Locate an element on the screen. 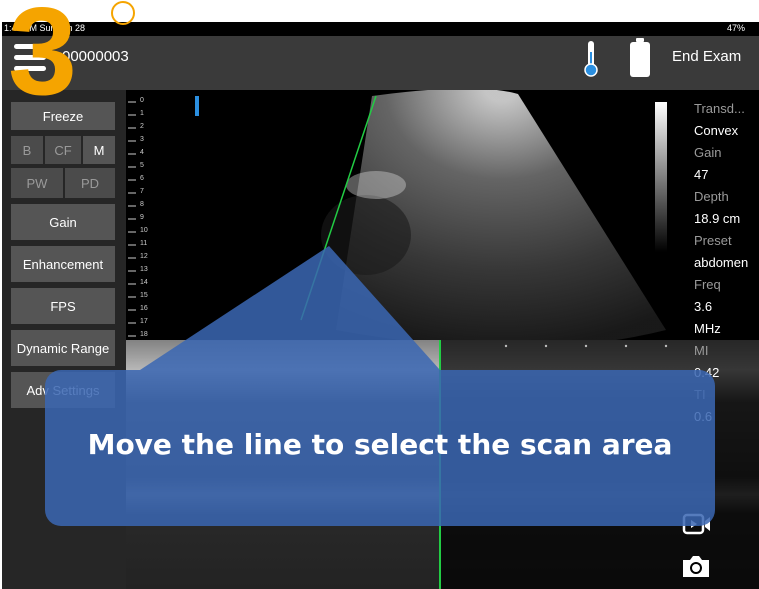 The height and width of the screenshot is (589, 759). tutorial-instruction: Move the line to select the scan area is located at coordinates (380, 444).